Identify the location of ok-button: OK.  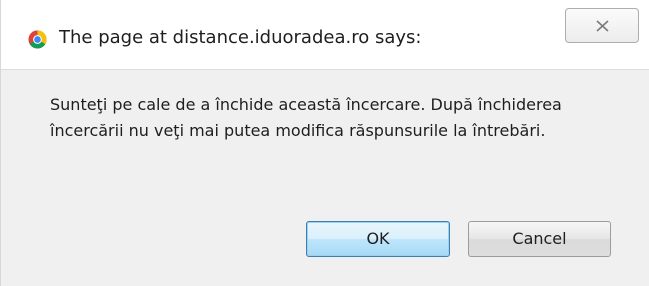
(378, 239).